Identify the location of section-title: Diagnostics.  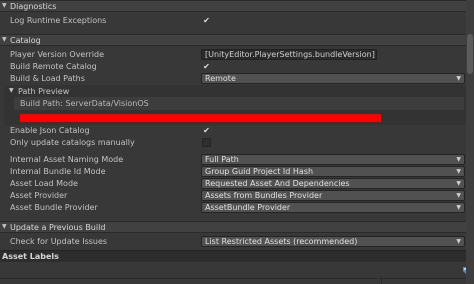
(33, 6).